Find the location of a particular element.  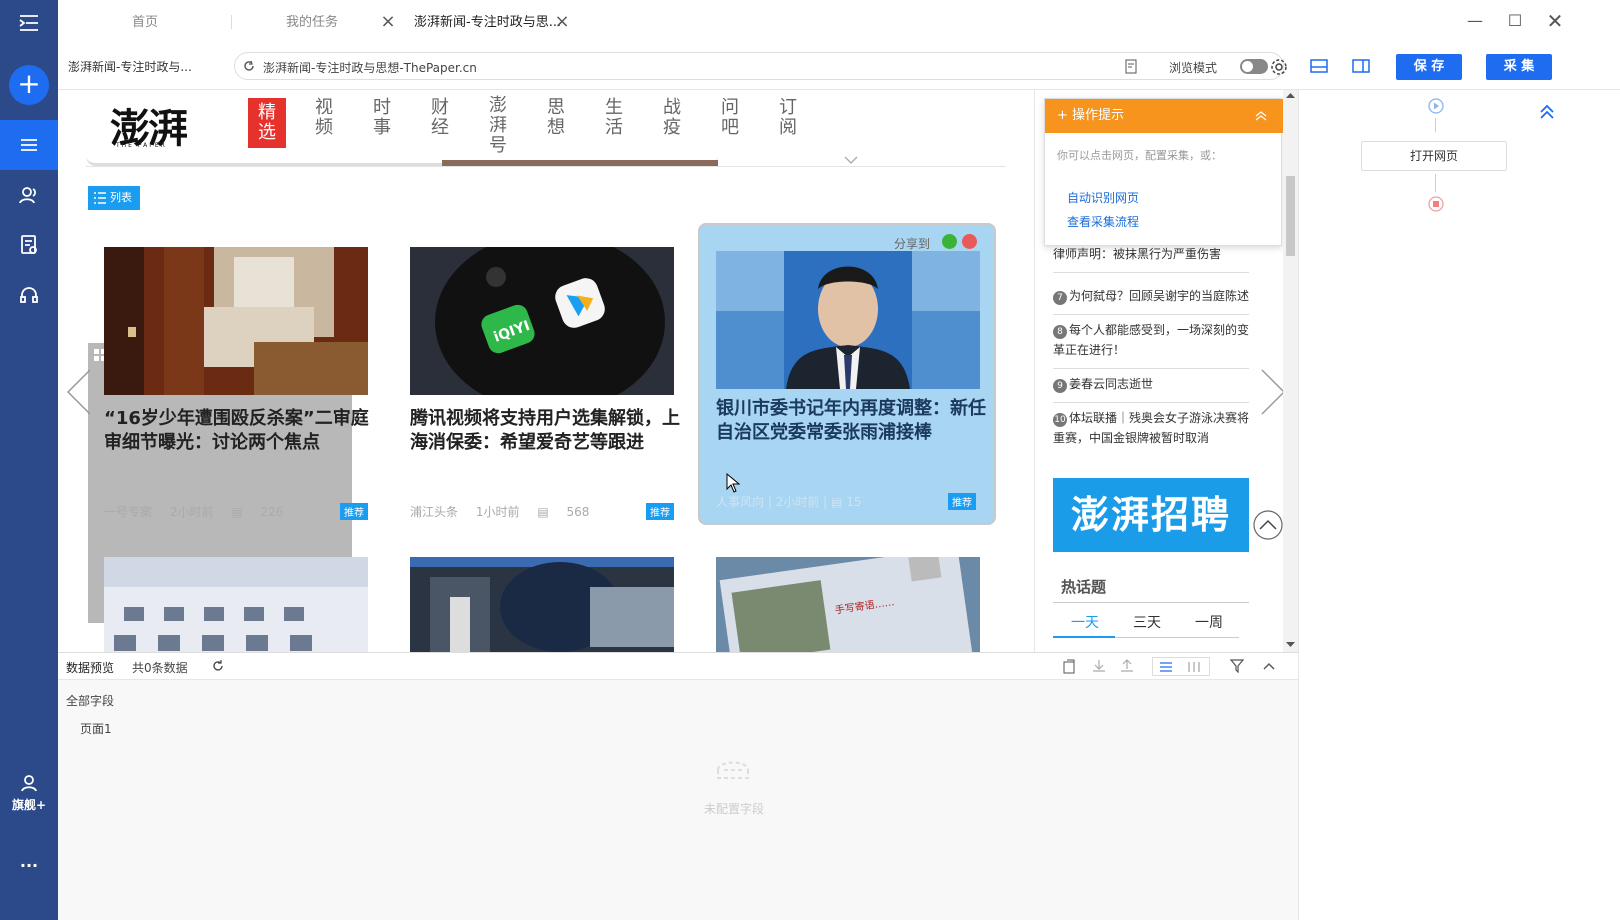

scrollbar-thumb is located at coordinates (1290, 216).